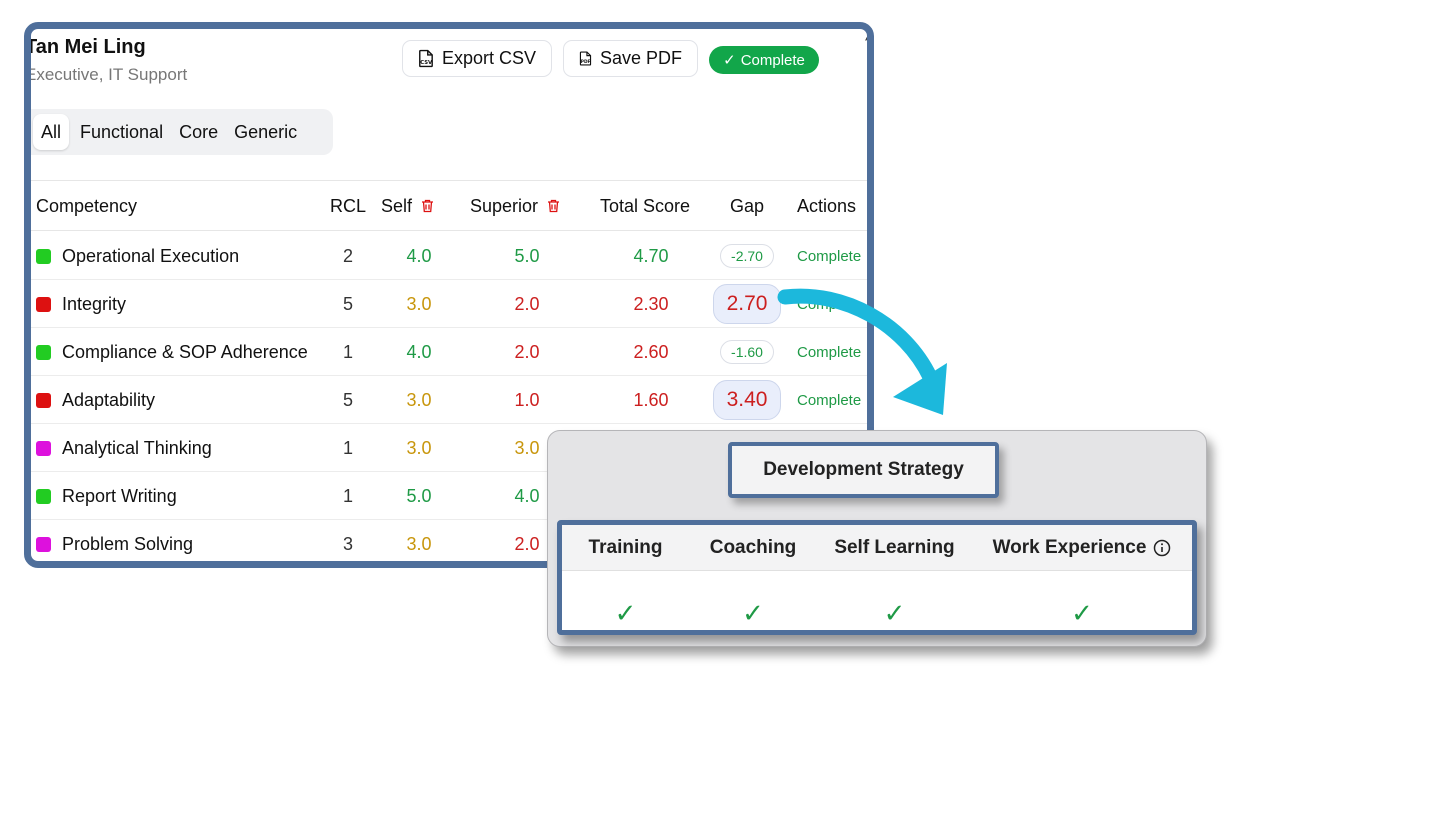 The image size is (1456, 840). I want to click on total-score: 1.60, so click(651, 399).